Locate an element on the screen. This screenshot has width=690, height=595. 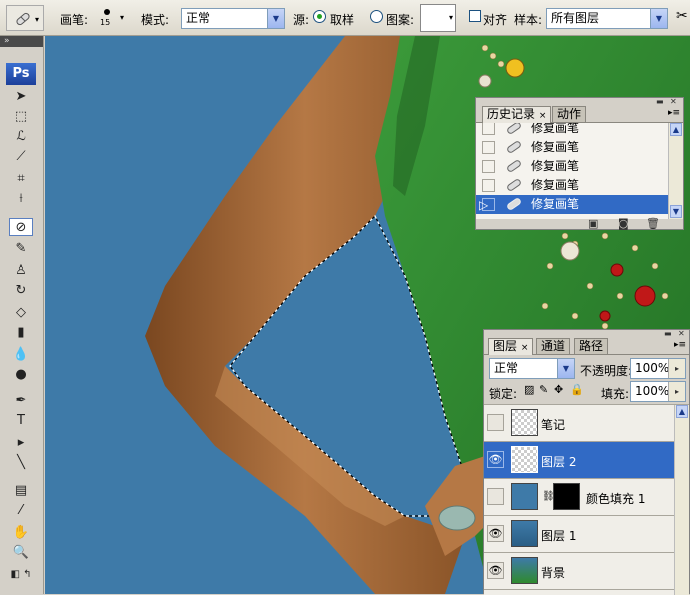
marquee-tool-icon: ⬚ is located at coordinates (21, 117).